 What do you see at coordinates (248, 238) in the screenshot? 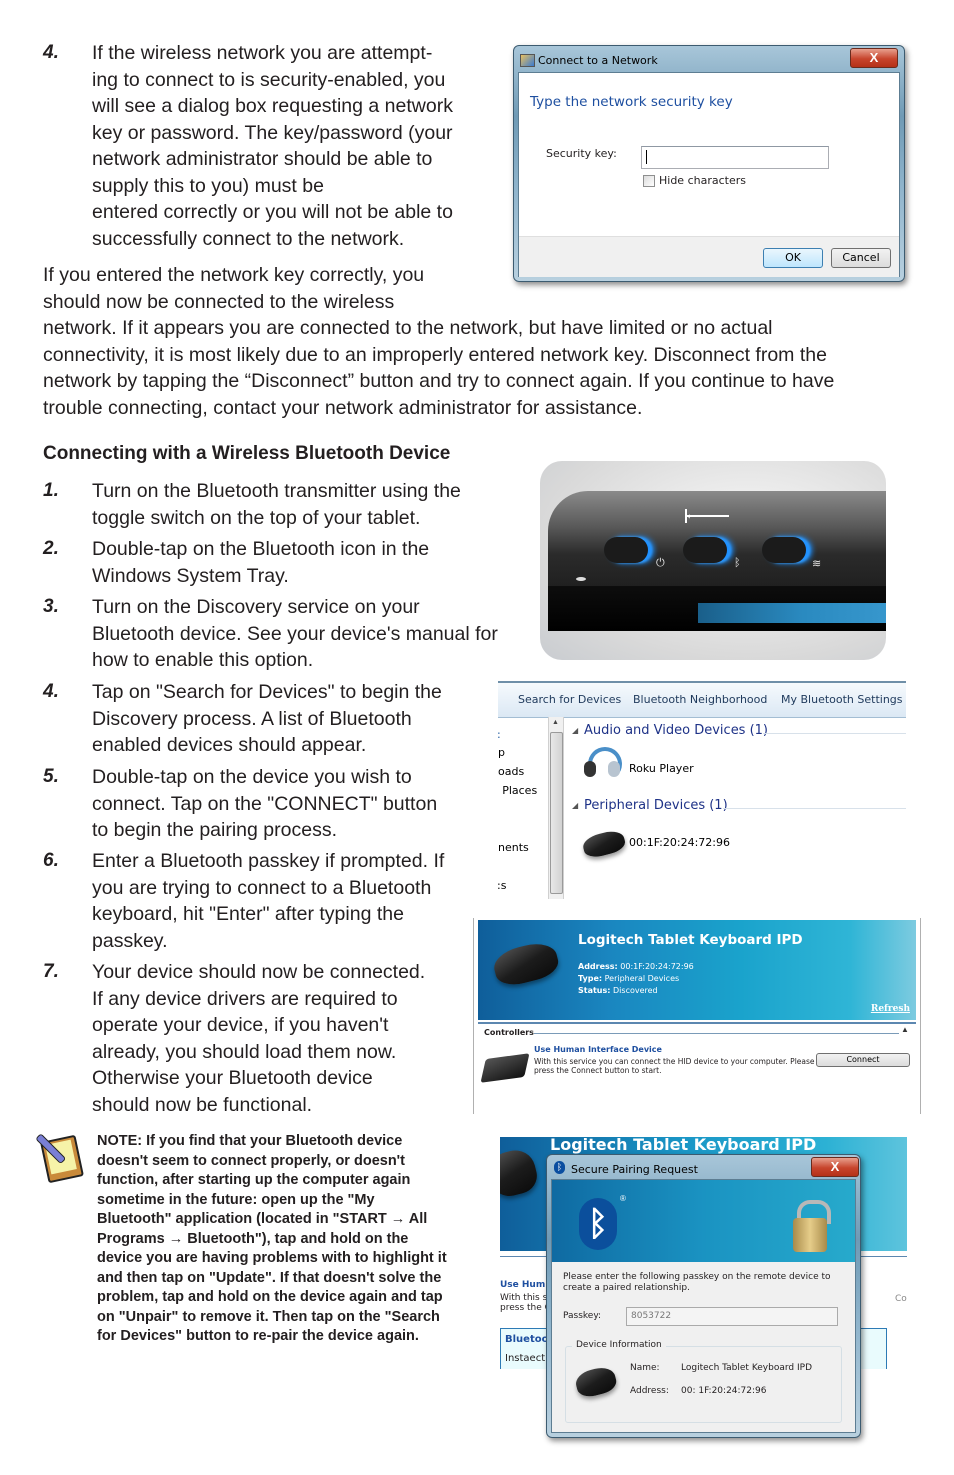
I see `text-line: successfully connect to the network.` at bounding box center [248, 238].